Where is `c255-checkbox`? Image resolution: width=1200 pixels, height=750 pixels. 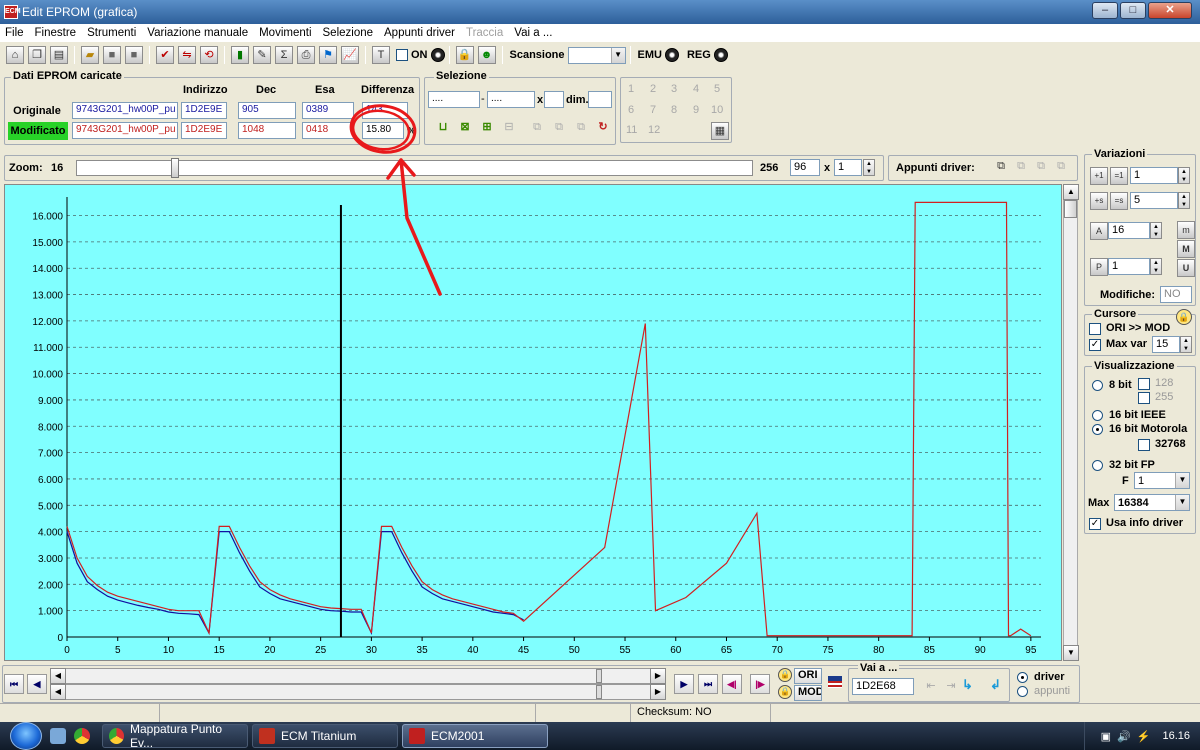
c255-checkbox is located at coordinates (1144, 398).